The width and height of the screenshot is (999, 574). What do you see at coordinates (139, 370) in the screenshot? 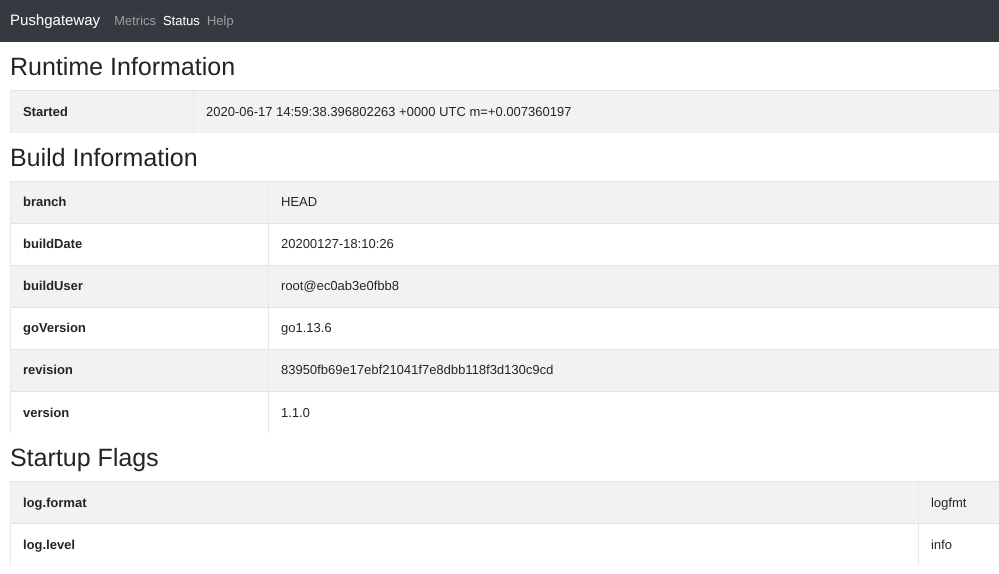
I see `key-cell: revision` at bounding box center [139, 370].